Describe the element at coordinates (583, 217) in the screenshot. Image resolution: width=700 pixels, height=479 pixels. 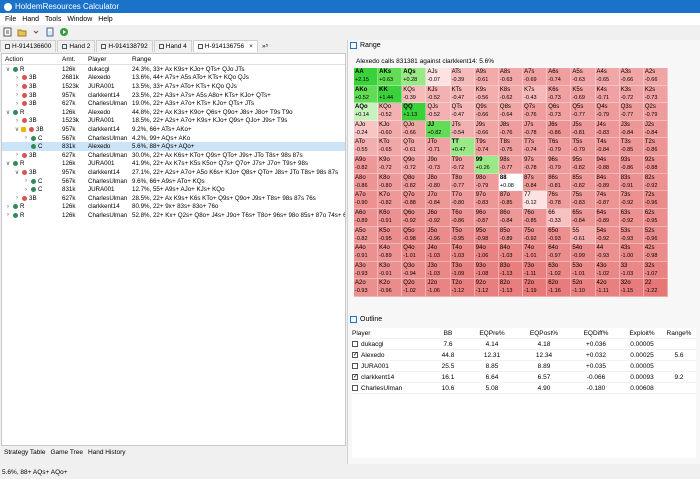
I see `range-cell-65s: 65s -0.84` at that location.